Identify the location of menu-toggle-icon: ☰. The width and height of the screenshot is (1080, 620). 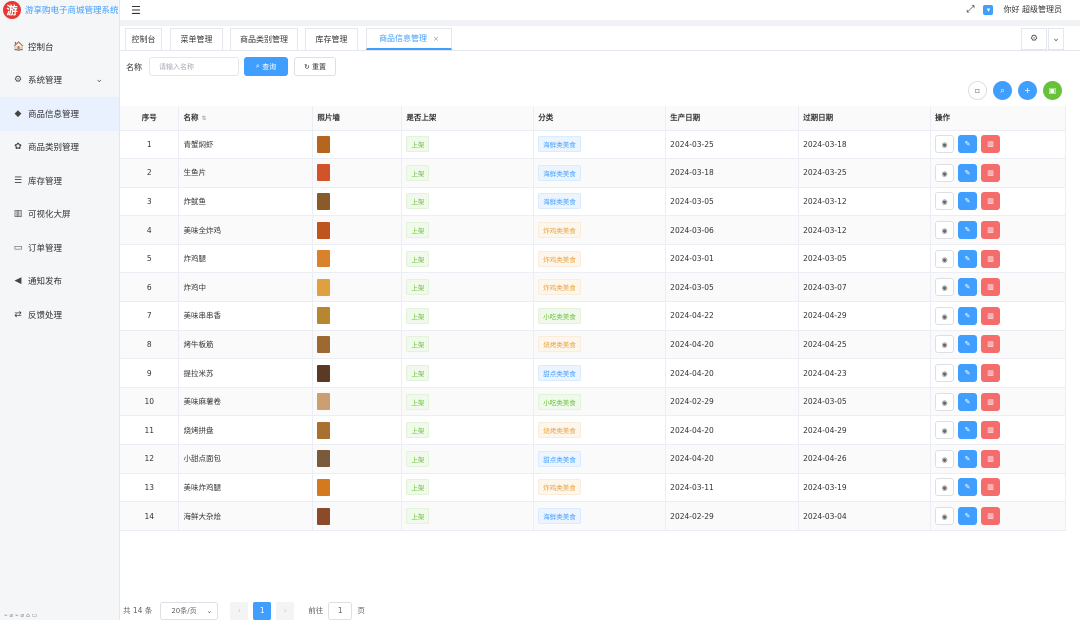
(136, 10).